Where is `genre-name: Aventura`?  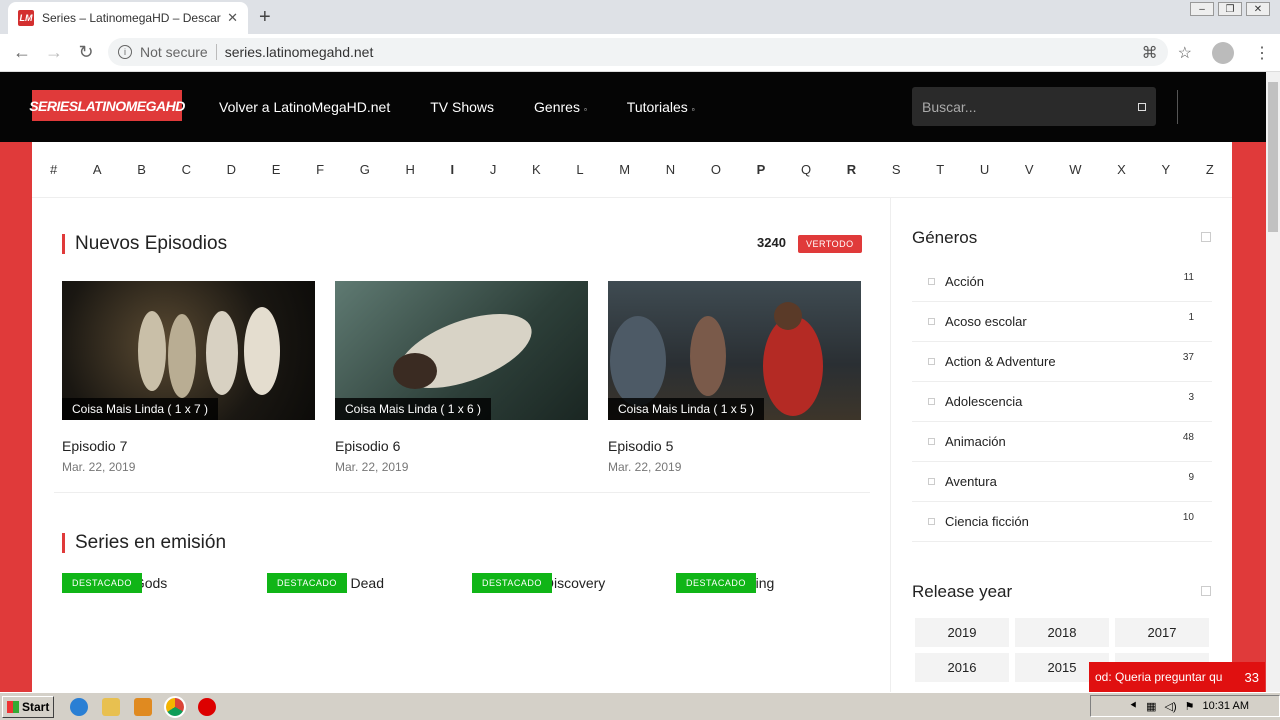
genre-name: Aventura is located at coordinates (971, 481).